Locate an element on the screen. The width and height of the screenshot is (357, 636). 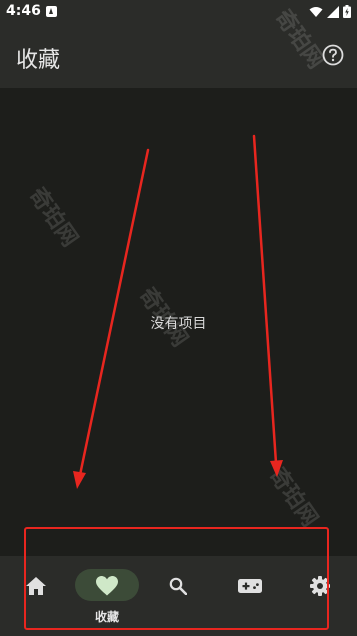
wifi-icon is located at coordinates (316, 11).